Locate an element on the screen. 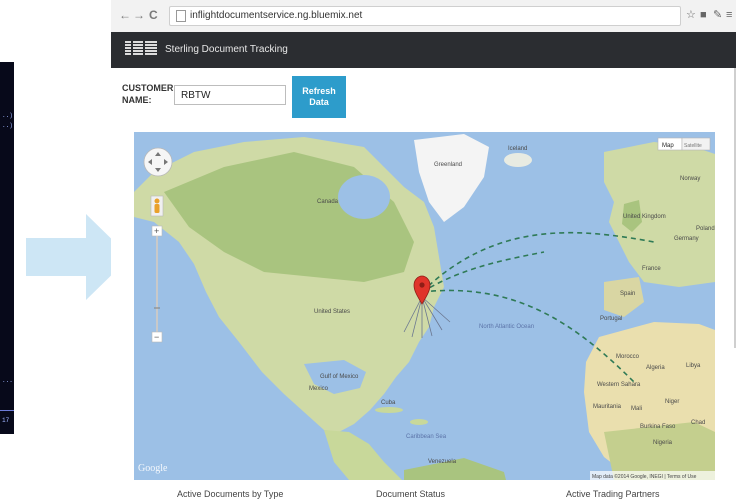 The image size is (736, 501). address-bar: inflightdocumentservice.ng.bluemix.net is located at coordinates (425, 16).